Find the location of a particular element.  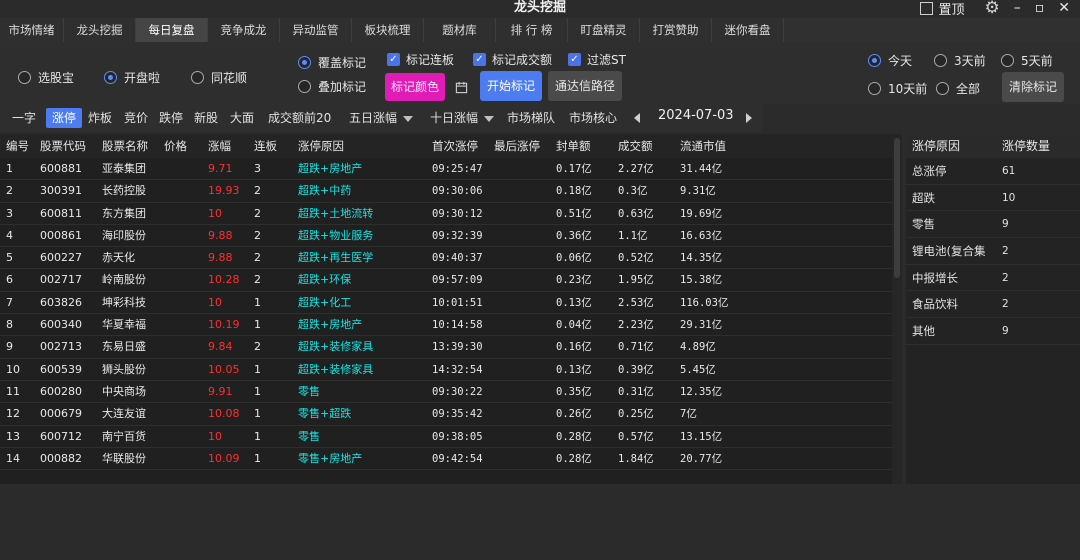

header-col-code: 股票代码 is located at coordinates (65, 146).